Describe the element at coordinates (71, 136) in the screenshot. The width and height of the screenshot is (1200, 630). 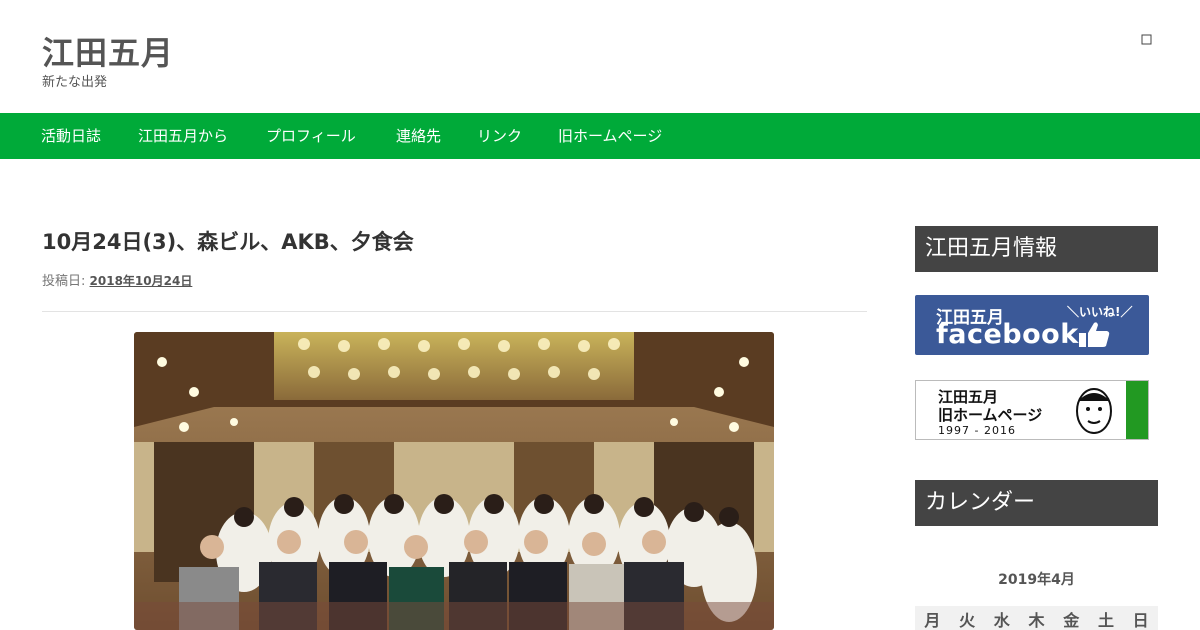
I see `nav-item-activity-log: 活動日誌` at that location.